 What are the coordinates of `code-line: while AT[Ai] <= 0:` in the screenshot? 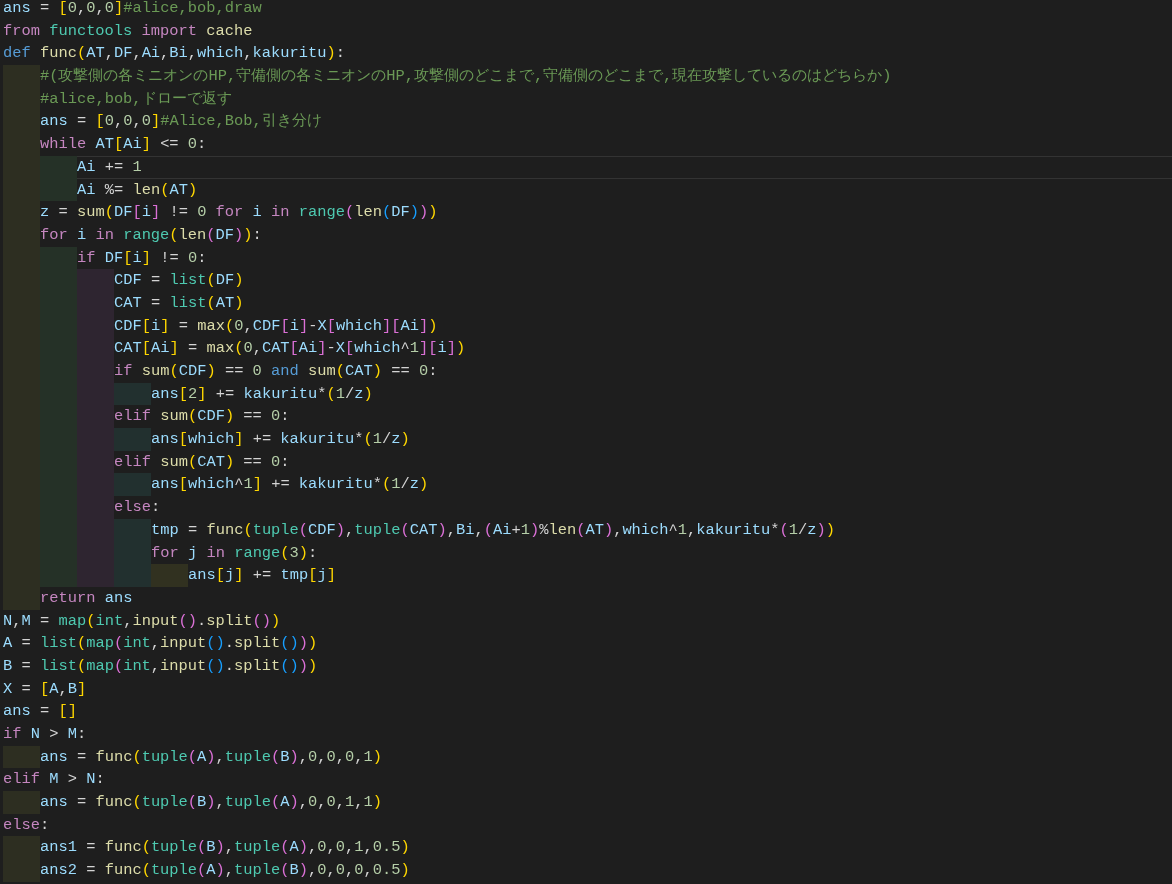 It's located at (124, 145).